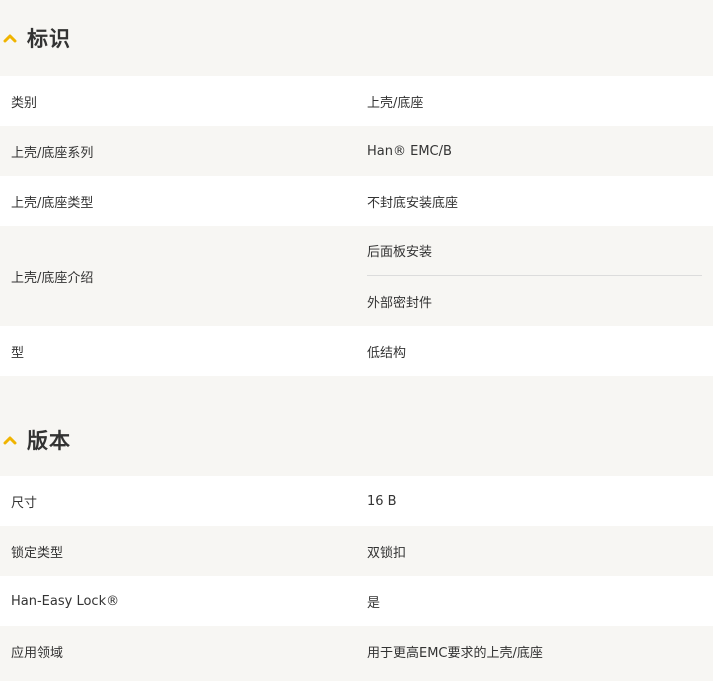 Image resolution: width=713 pixels, height=681 pixels. I want to click on row-value: 16 B, so click(382, 501).